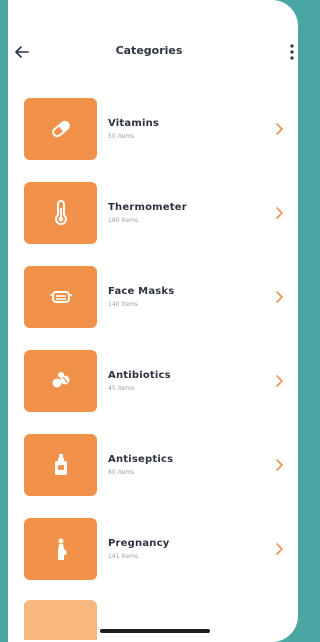 The image size is (320, 642). Describe the element at coordinates (147, 207) in the screenshot. I see `category-label: Thermometer` at that location.